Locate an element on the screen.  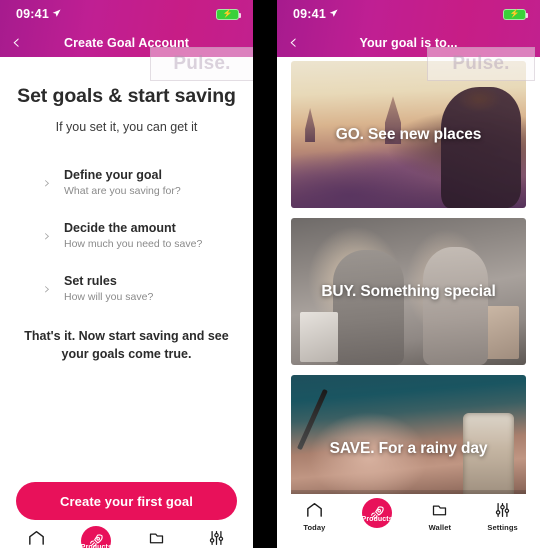
list-item-title: Decide the amount is located at coordinates (120, 228).